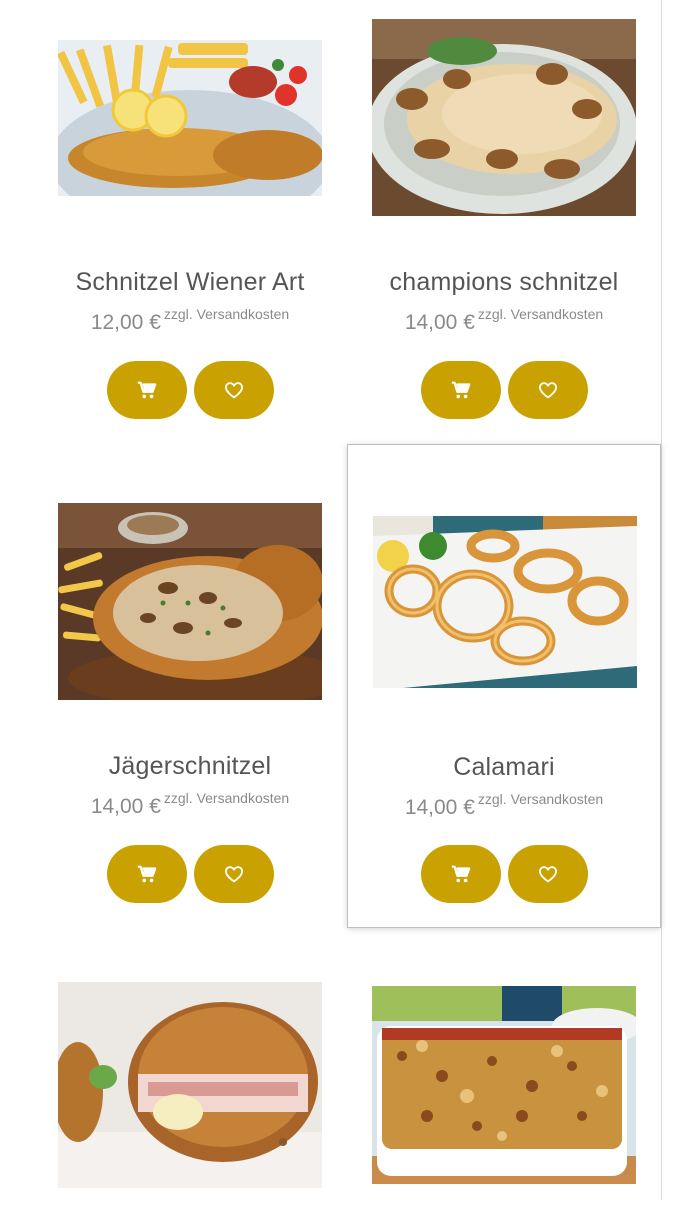 The height and width of the screenshot is (1228, 695). Describe the element at coordinates (190, 766) in the screenshot. I see `product-title: Jägerschnitzel` at that location.